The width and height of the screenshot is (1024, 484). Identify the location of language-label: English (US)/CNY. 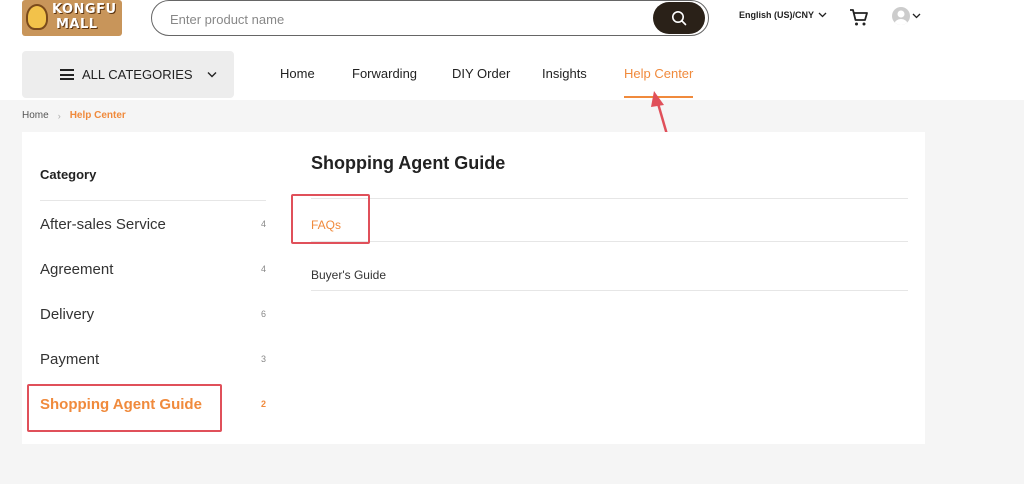
(777, 15).